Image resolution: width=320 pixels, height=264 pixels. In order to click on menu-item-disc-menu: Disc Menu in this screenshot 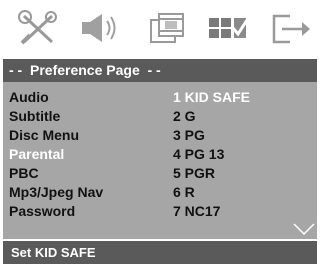, I will do `click(44, 135)`.